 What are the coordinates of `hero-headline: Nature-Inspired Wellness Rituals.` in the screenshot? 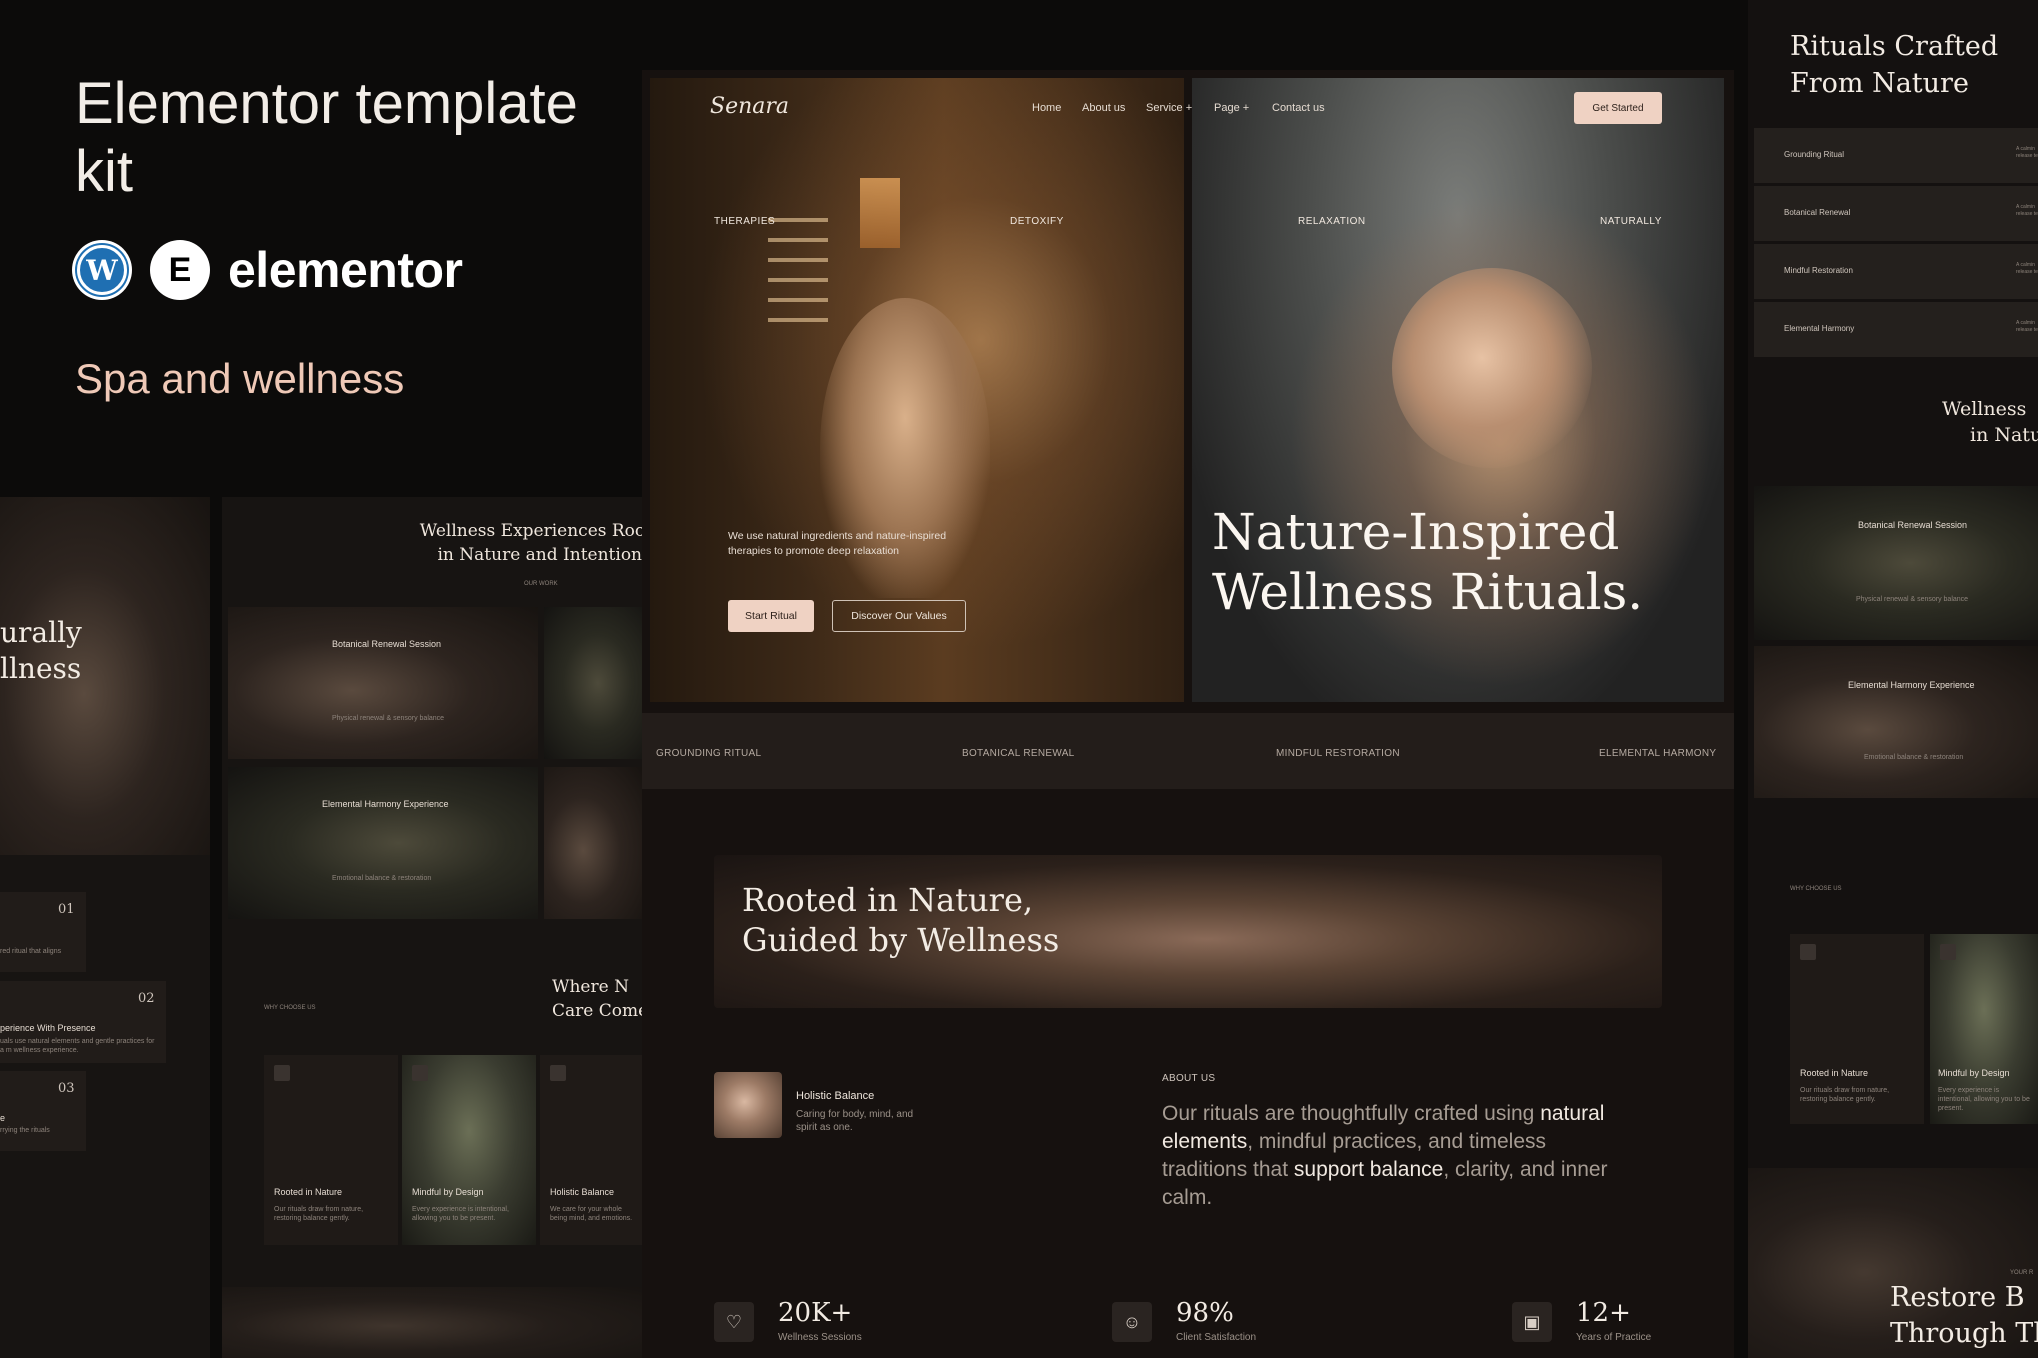 It's located at (1472, 562).